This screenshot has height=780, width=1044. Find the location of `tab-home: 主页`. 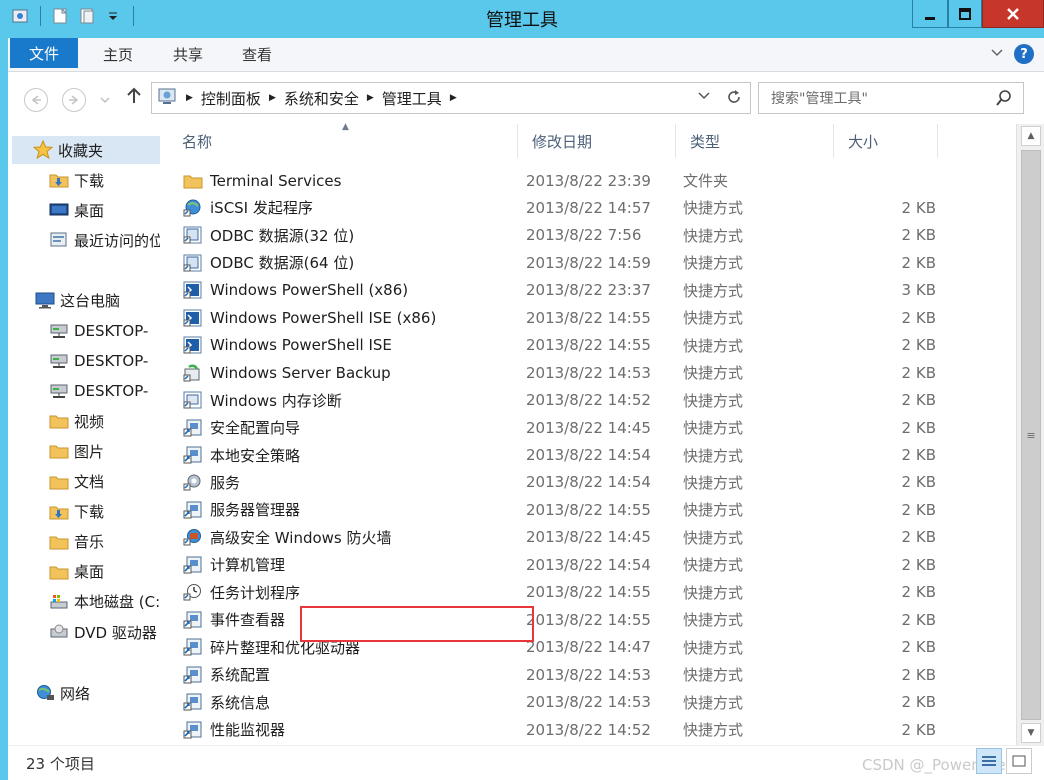

tab-home: 主页 is located at coordinates (118, 54).